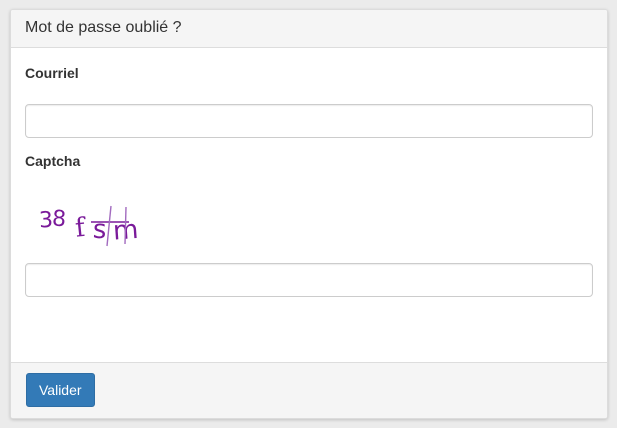 This screenshot has height=428, width=617. I want to click on captcha-field, so click(309, 280).